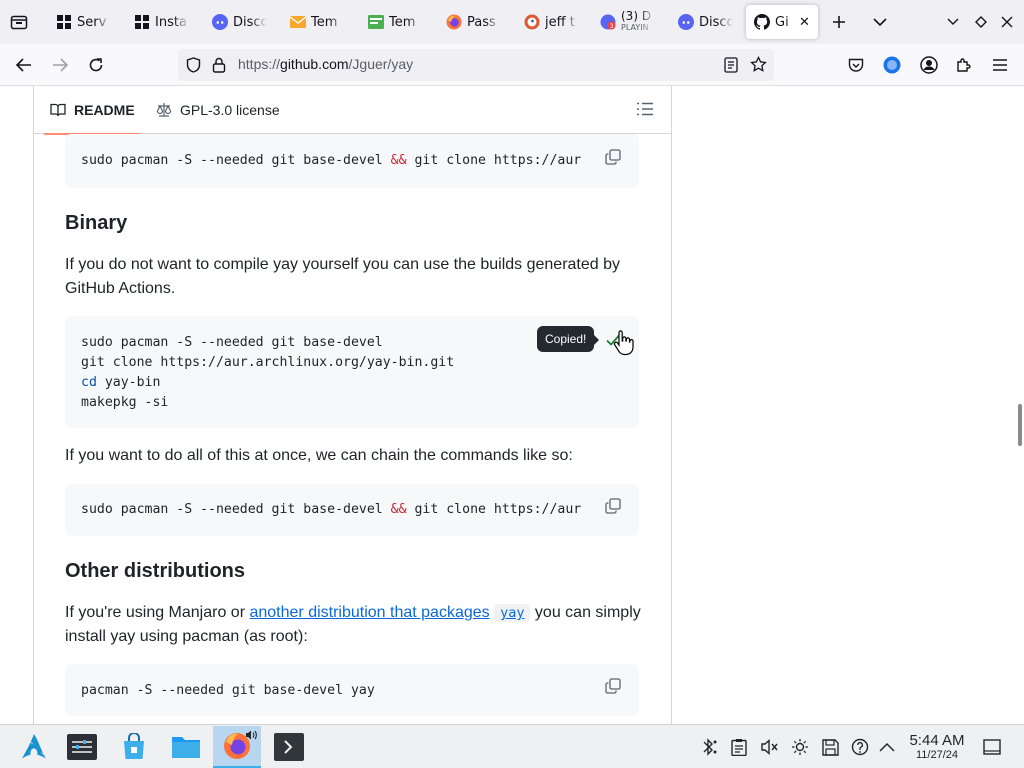 This screenshot has width=1024, height=768. What do you see at coordinates (758, 66) in the screenshot?
I see `bookmark-star-icon` at bounding box center [758, 66].